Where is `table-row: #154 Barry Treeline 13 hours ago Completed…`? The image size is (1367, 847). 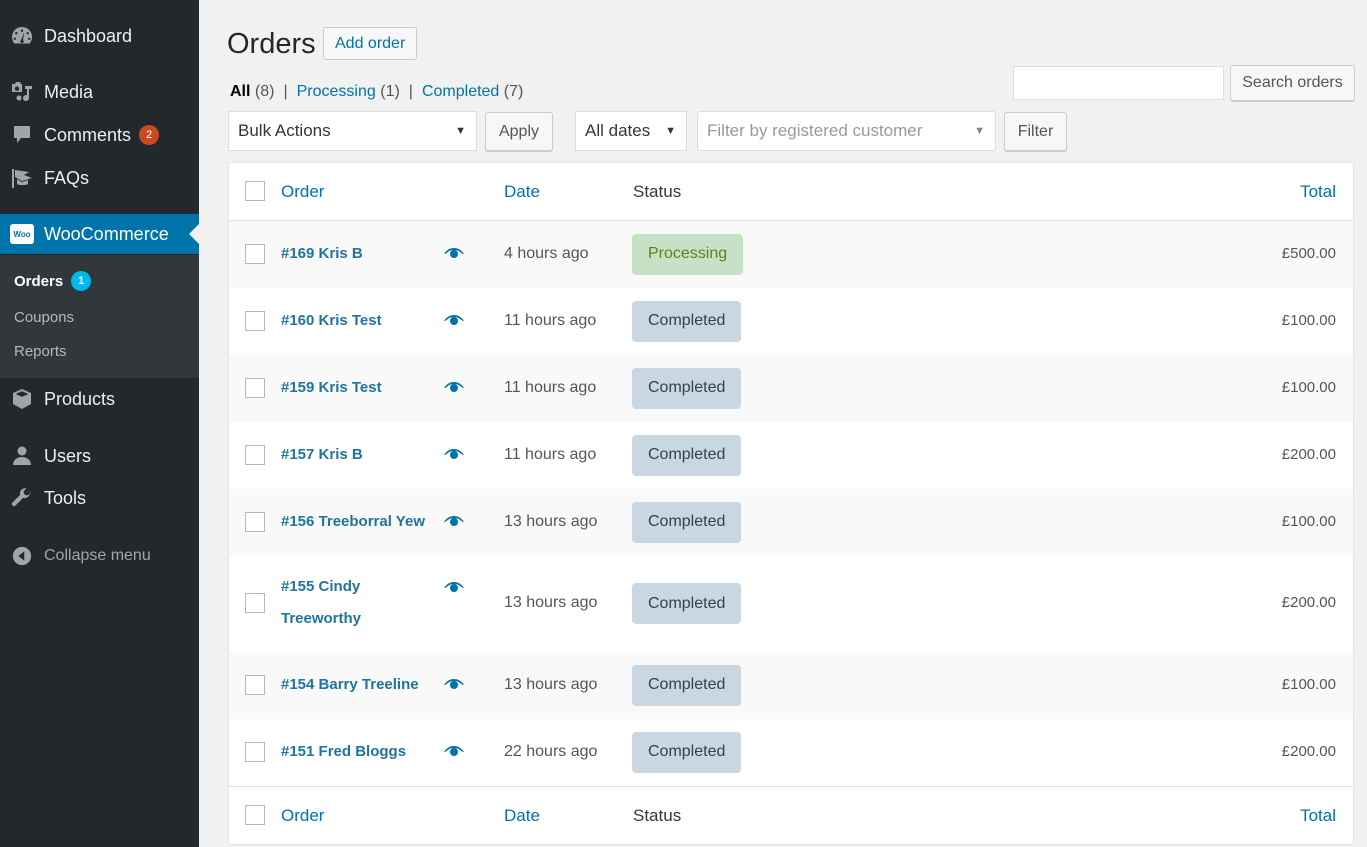
table-row: #154 Barry Treeline 13 hours ago Completed… is located at coordinates (791, 685).